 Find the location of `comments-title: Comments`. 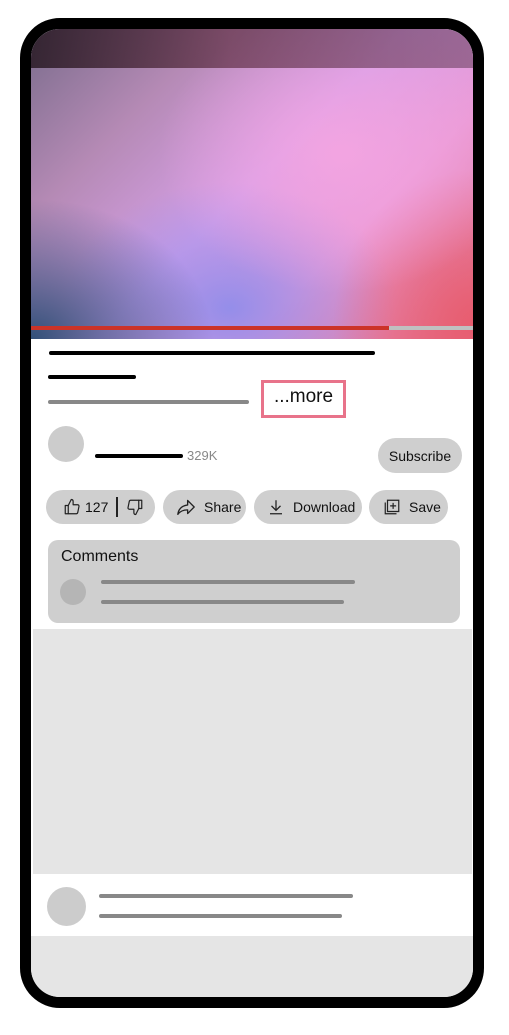

comments-title: Comments is located at coordinates (100, 556).